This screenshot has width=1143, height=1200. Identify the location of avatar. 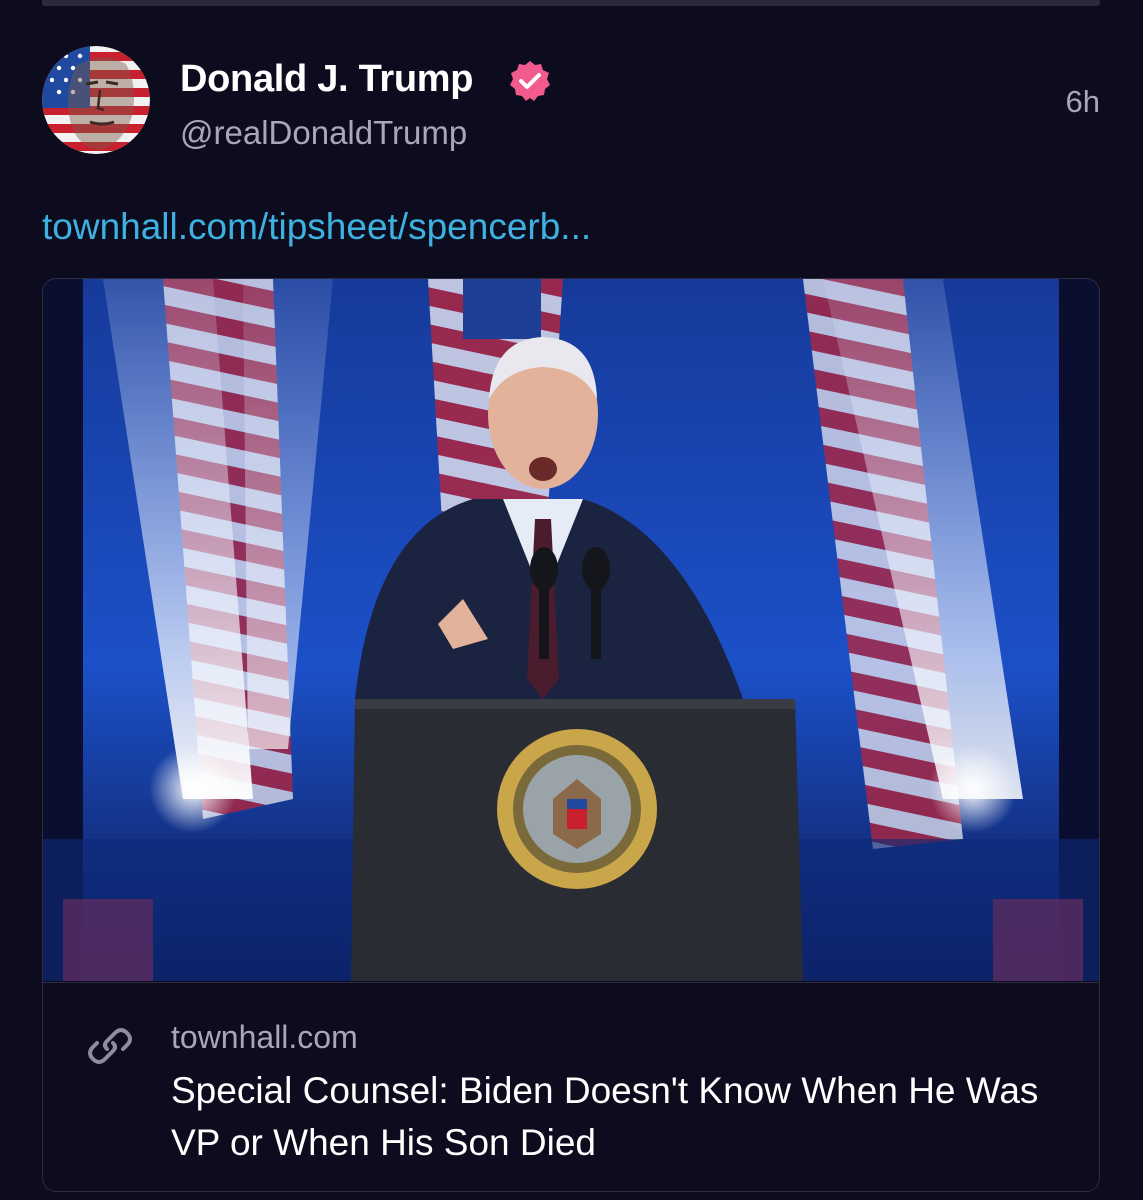
(96, 100).